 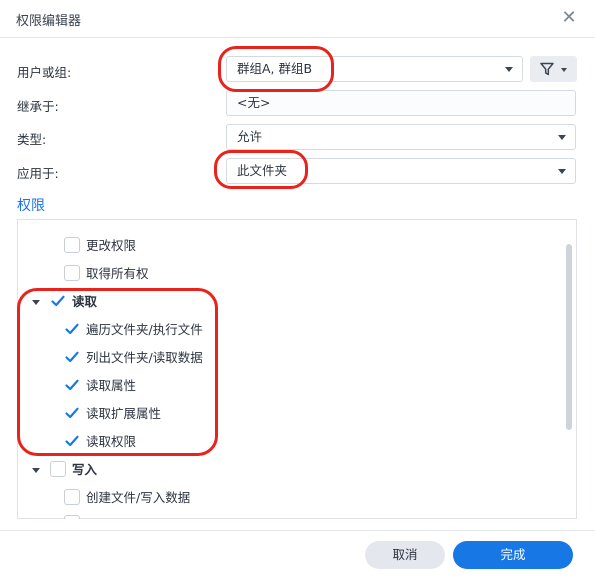 I want to click on permission-label: 遍历文件夹/执行文件, so click(x=144, y=329).